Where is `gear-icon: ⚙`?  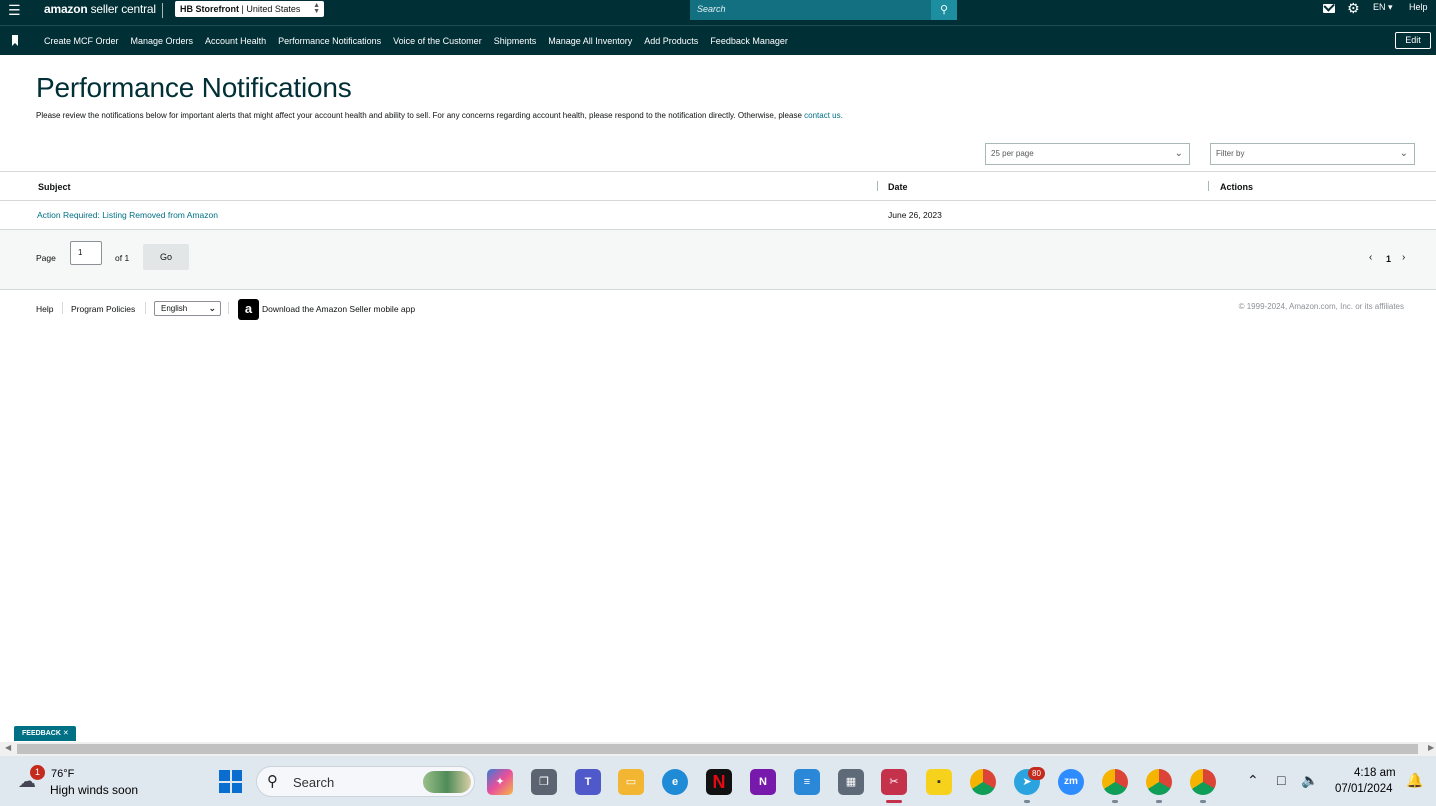 gear-icon: ⚙ is located at coordinates (1353, 8).